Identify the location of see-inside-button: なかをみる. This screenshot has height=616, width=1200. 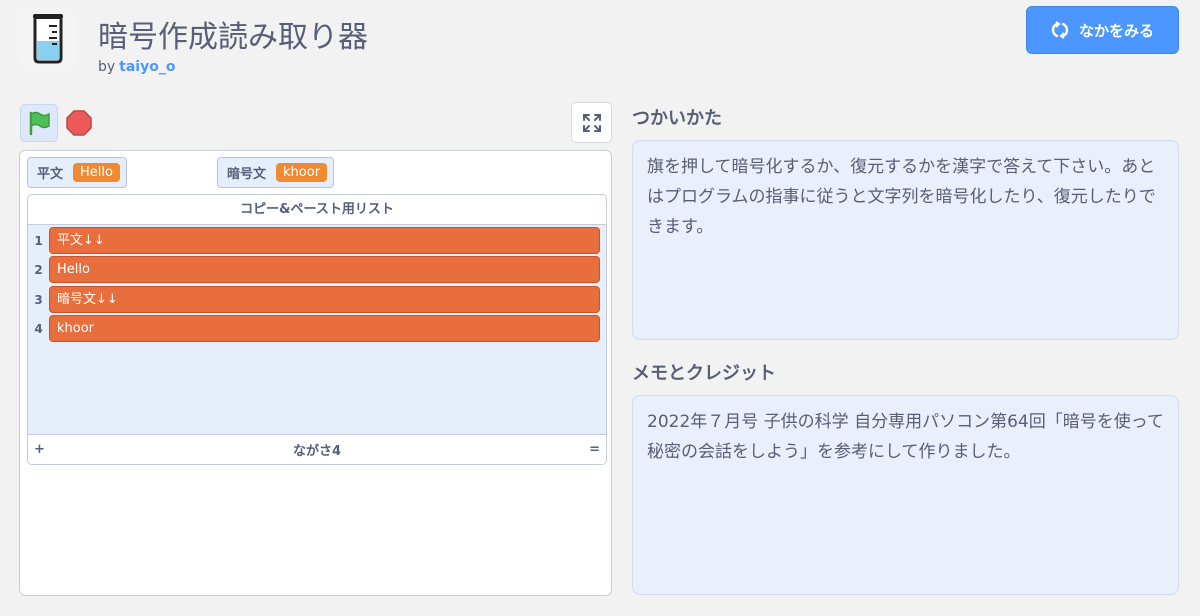
(1102, 30).